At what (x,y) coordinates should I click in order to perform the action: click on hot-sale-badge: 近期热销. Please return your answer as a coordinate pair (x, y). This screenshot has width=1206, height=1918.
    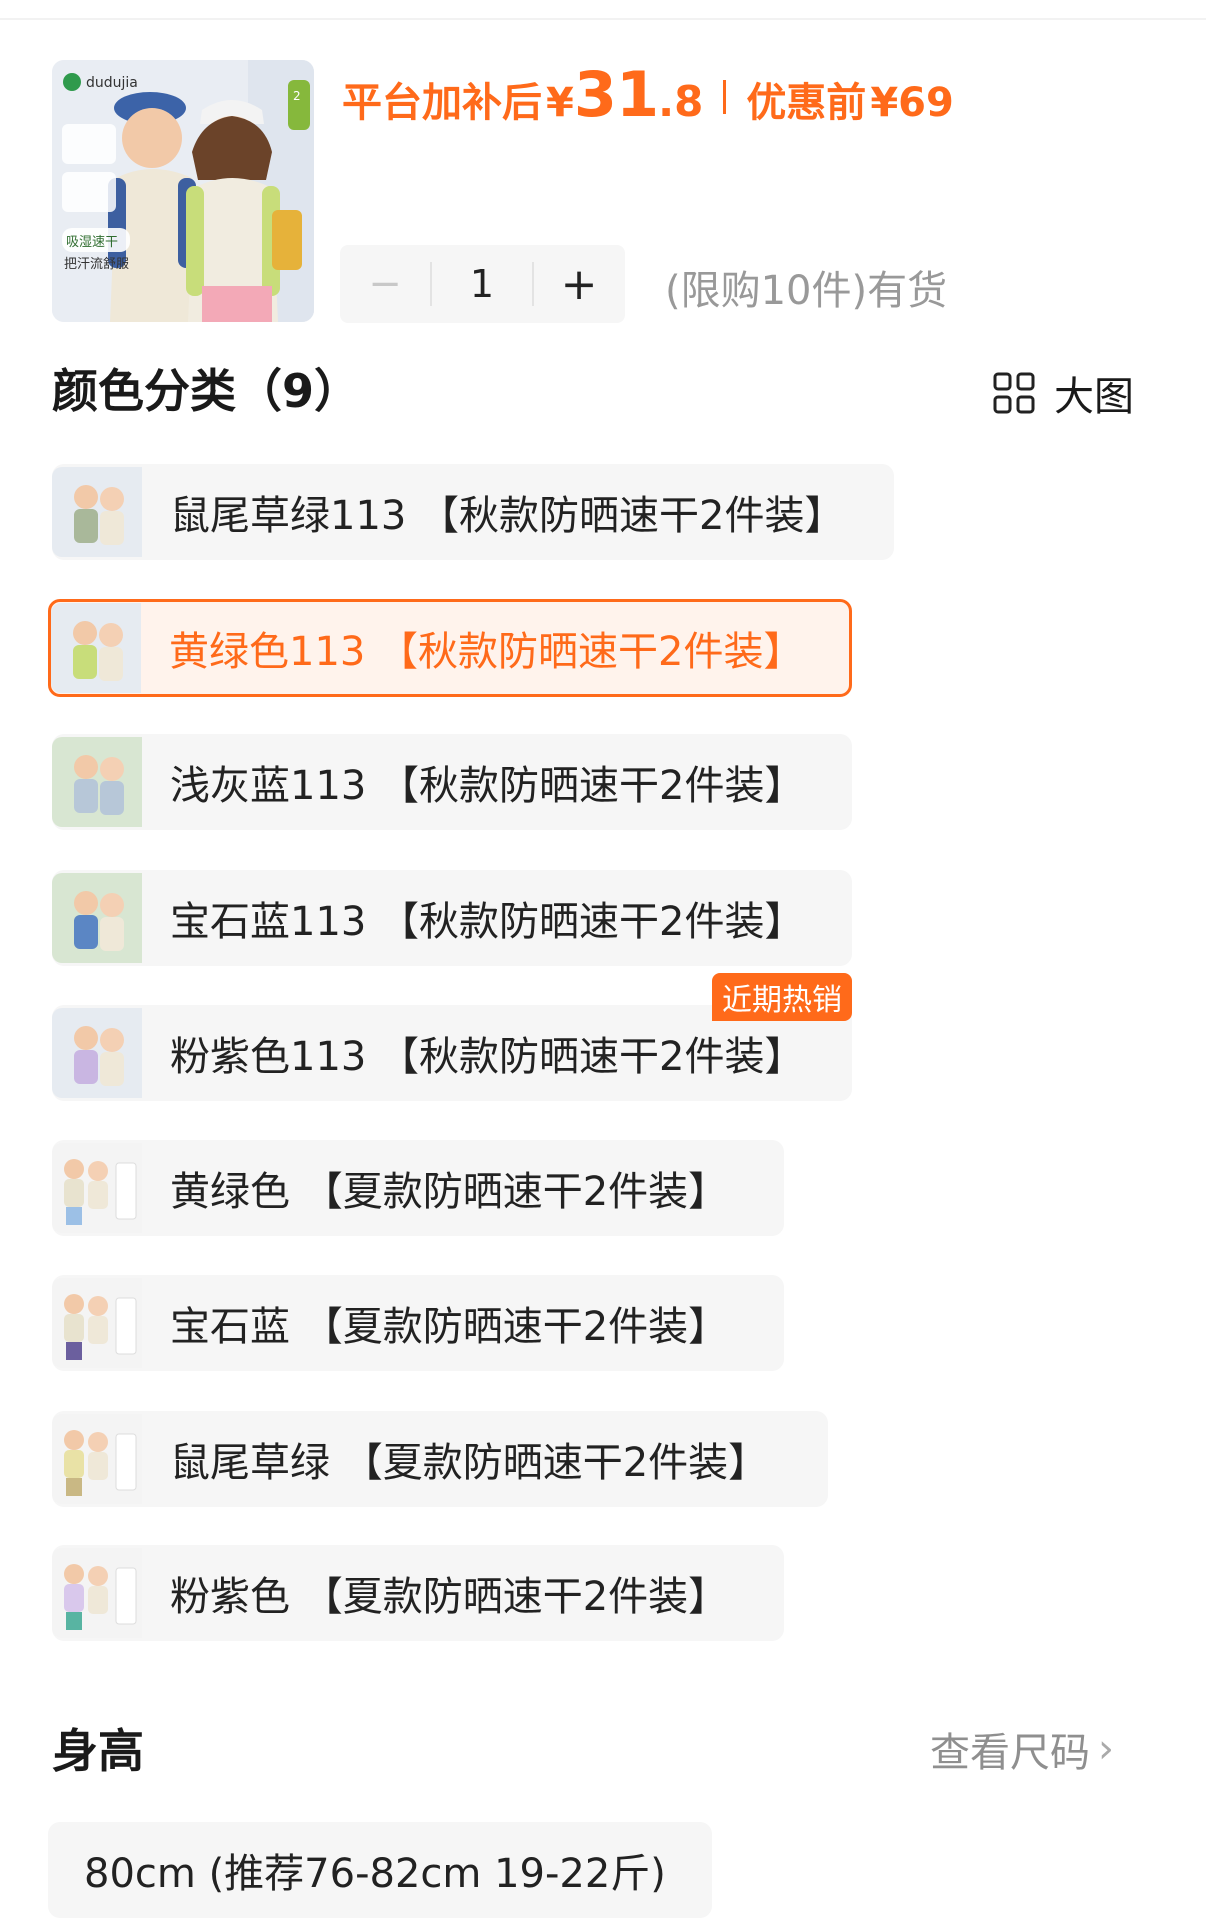
    Looking at the image, I should click on (782, 997).